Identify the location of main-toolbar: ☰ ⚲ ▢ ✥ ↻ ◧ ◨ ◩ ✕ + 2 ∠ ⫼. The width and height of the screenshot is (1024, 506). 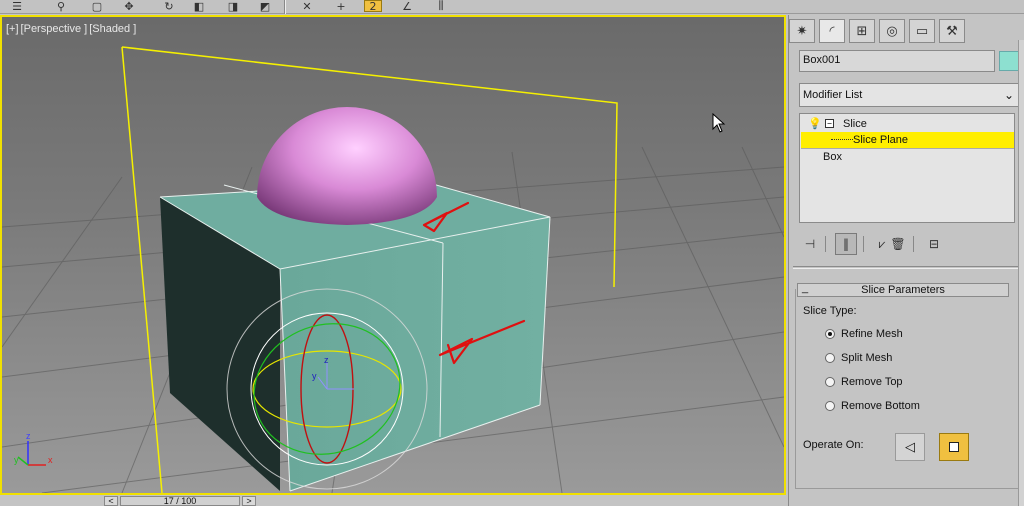
(512, 7).